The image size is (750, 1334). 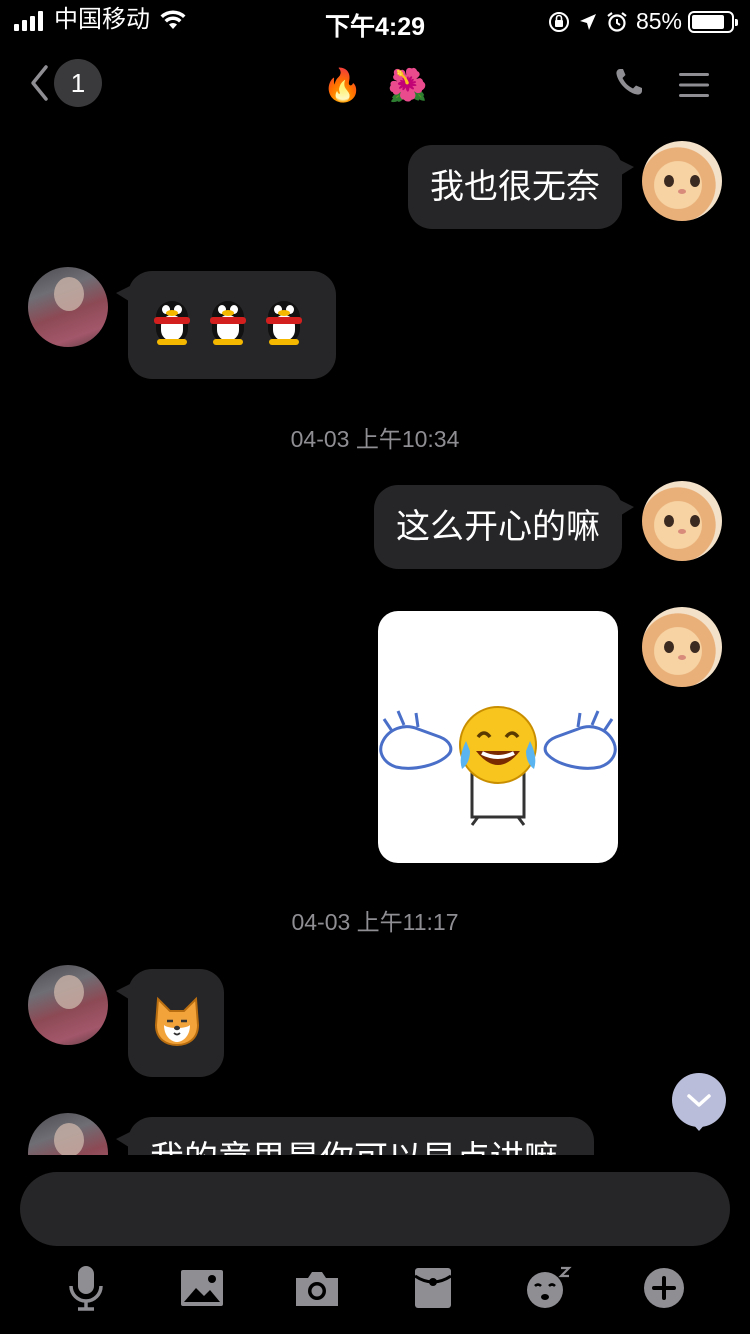 What do you see at coordinates (375, 20) in the screenshot?
I see `status-bar: 中国移动 下午4:29 85%` at bounding box center [375, 20].